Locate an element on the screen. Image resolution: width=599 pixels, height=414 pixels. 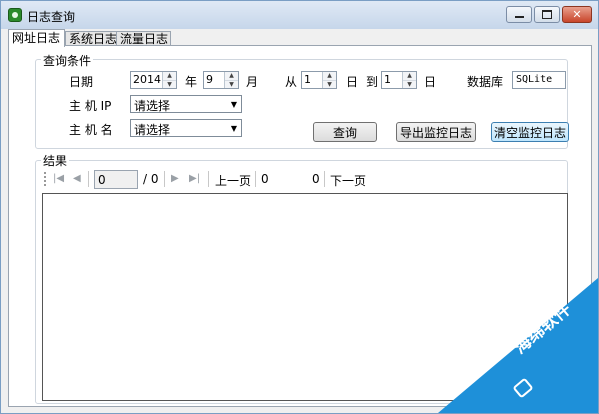
next-page-icon: ▶ is located at coordinates (175, 178).